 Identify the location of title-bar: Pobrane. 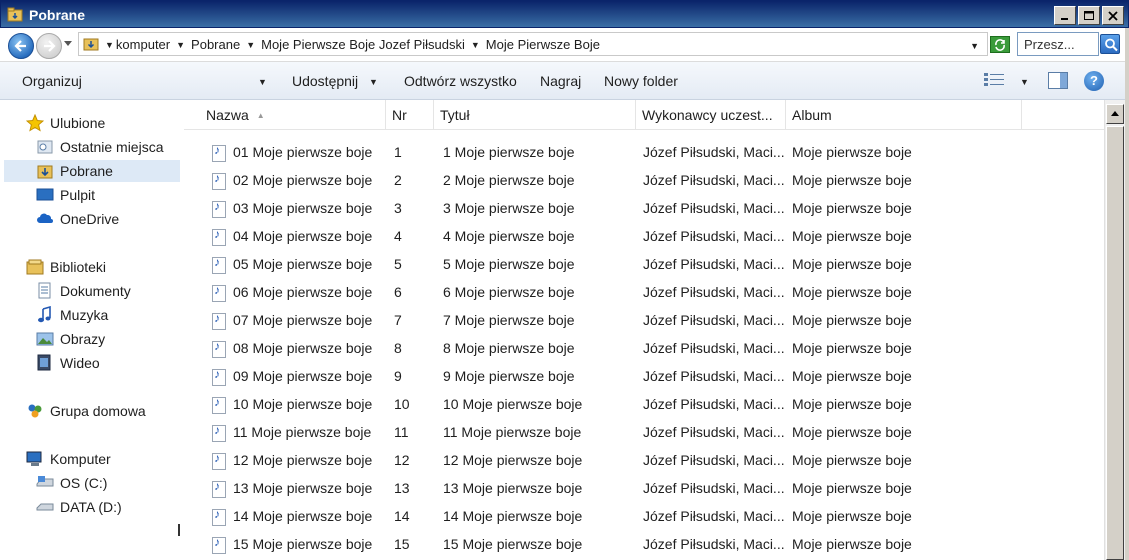
(564, 14).